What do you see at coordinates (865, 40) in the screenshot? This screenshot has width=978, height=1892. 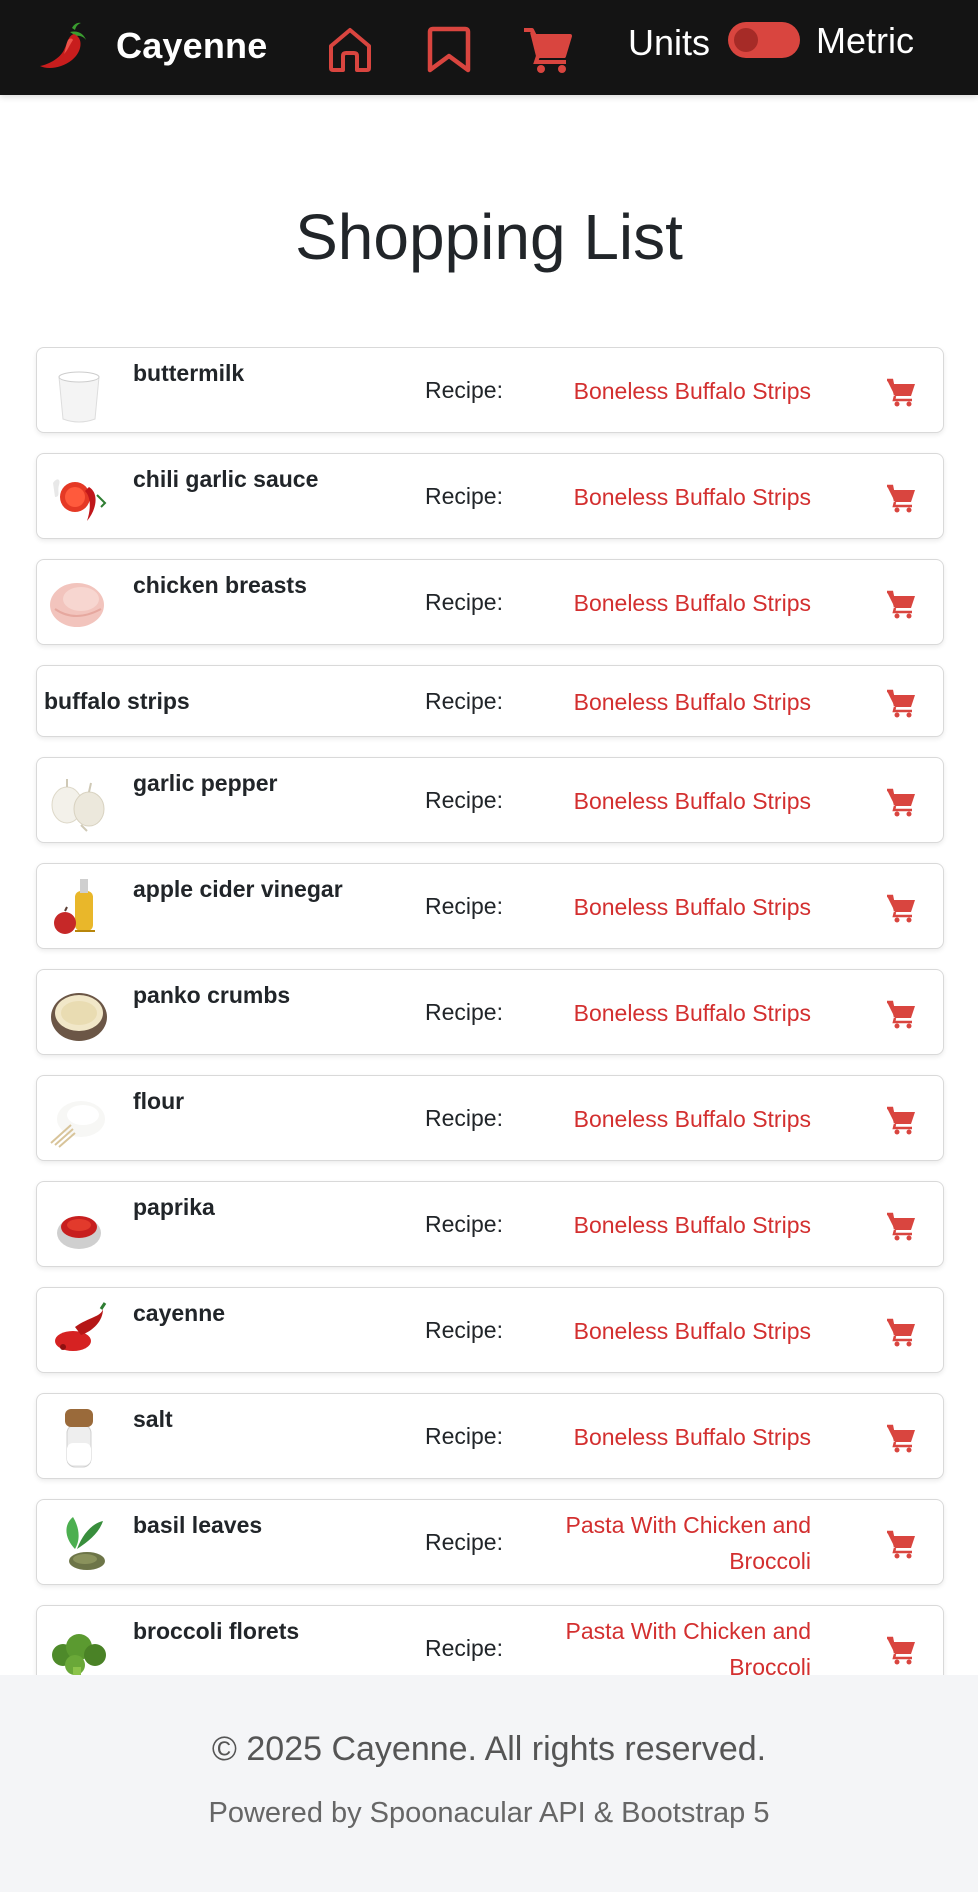 I see `metric-label: Metric` at bounding box center [865, 40].